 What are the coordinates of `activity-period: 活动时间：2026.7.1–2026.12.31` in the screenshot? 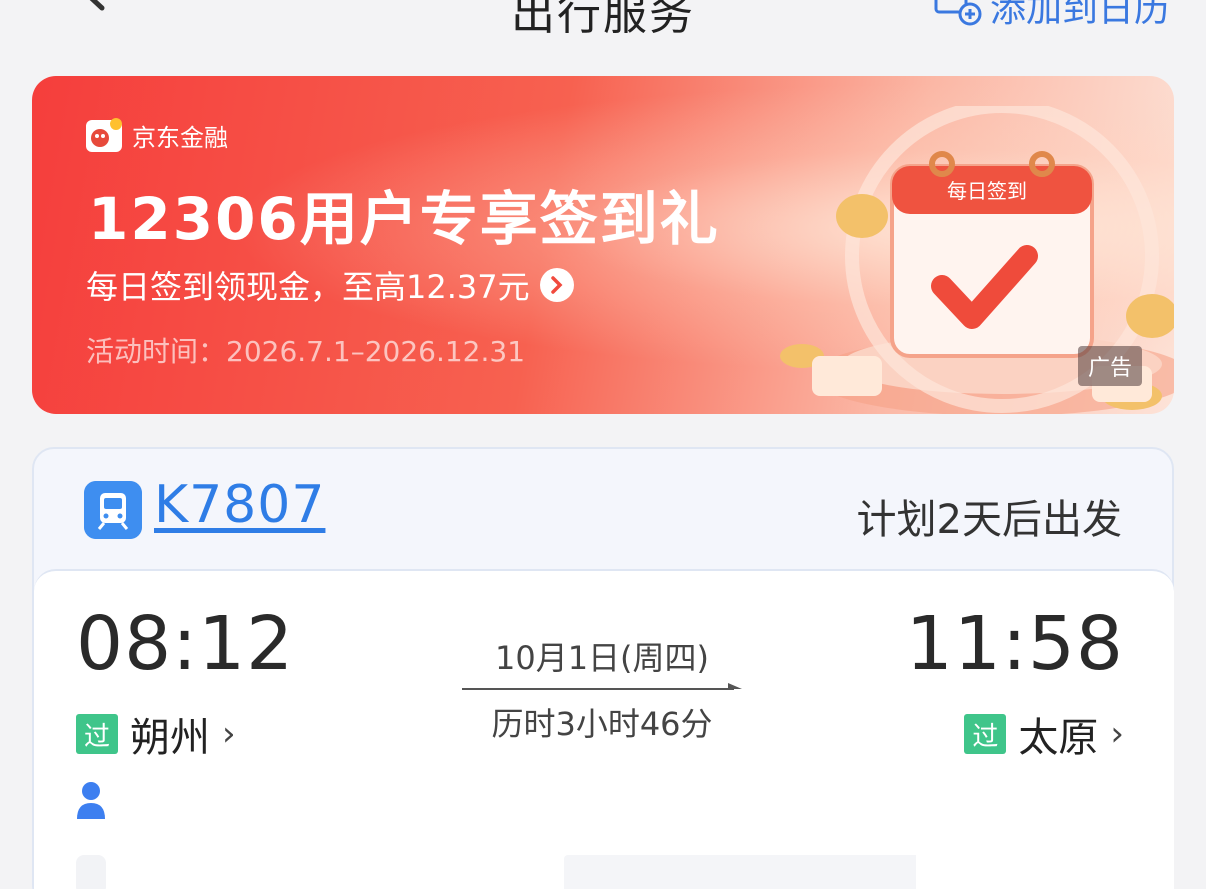 It's located at (306, 351).